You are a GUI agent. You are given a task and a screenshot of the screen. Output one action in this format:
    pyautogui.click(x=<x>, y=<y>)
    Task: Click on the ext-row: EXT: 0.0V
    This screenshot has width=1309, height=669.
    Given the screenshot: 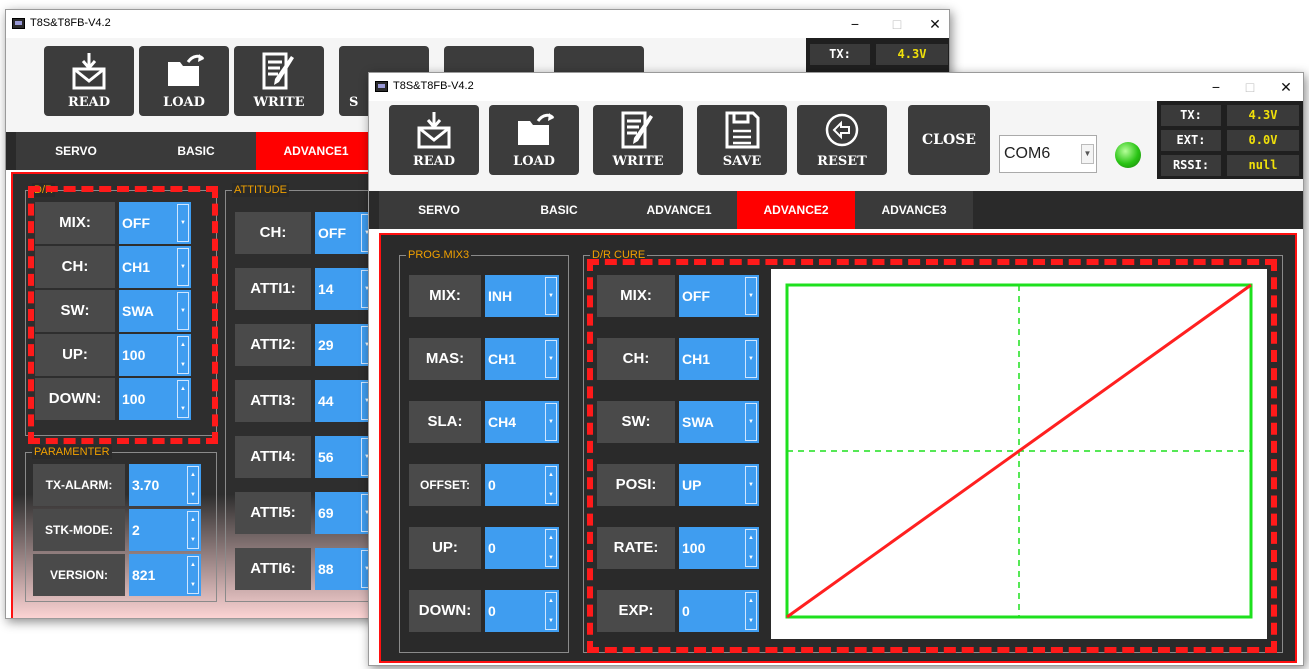 What is the action you would take?
    pyautogui.click(x=1230, y=141)
    